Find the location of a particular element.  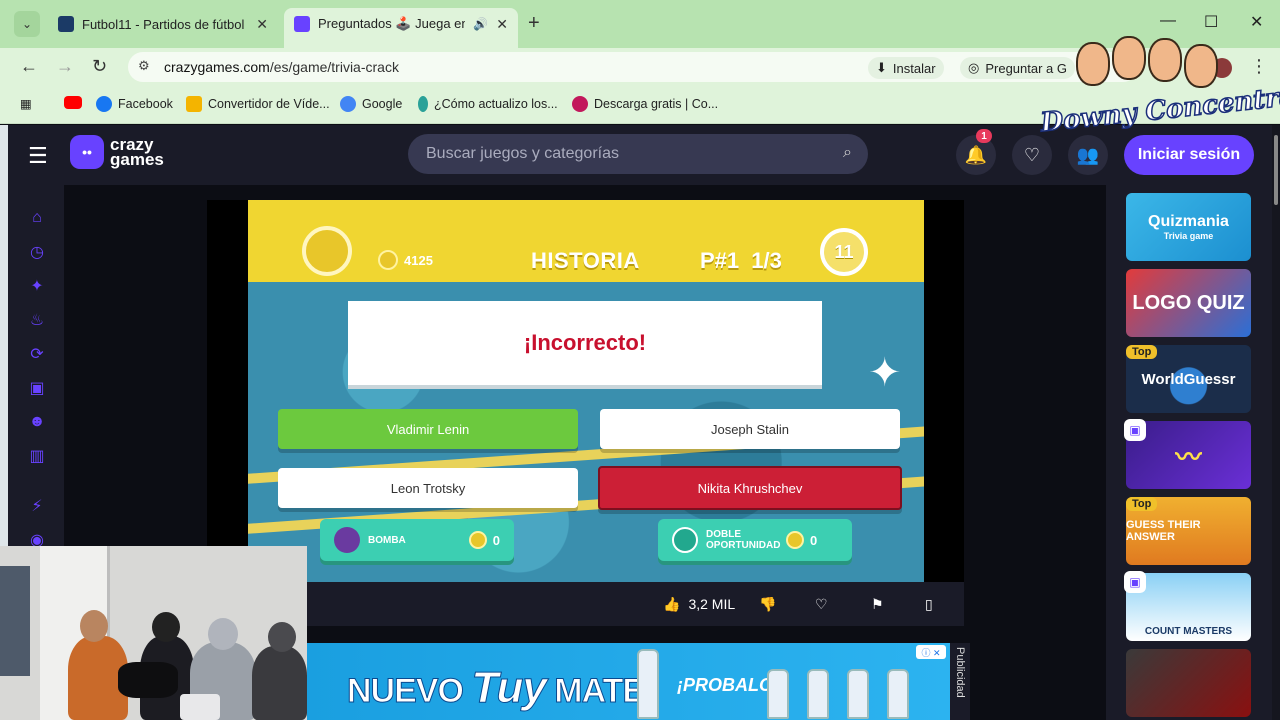

login-button: Iniciar sesión is located at coordinates (1189, 155).